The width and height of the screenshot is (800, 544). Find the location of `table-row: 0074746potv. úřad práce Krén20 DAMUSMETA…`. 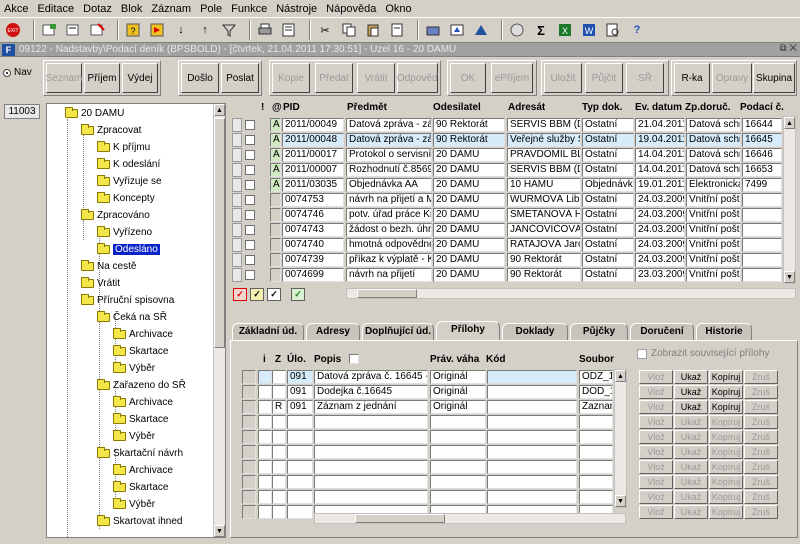

table-row: 0074746potv. úřad práce Krén20 DAMUSMETA… is located at coordinates (508, 215).